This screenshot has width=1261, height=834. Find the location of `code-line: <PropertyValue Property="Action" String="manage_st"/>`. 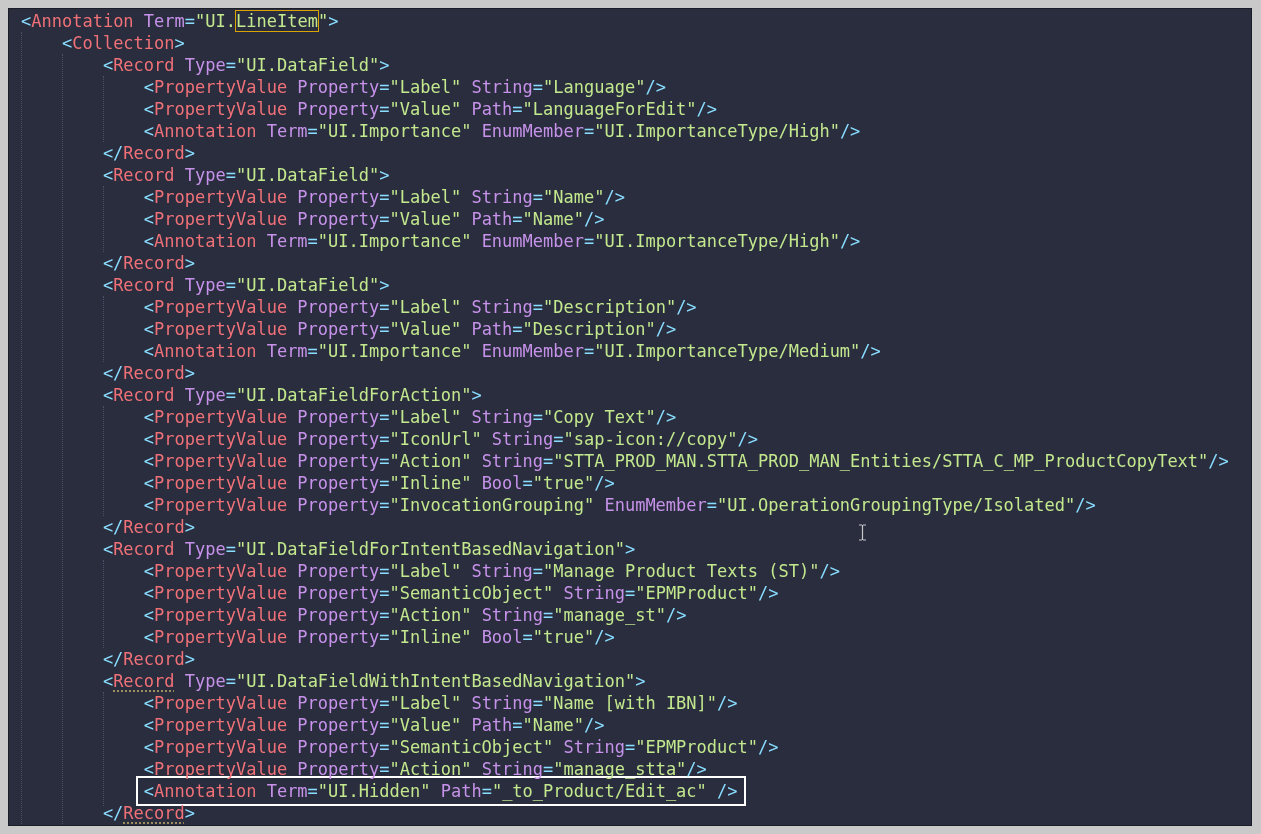

code-line: <PropertyValue Property="Action" String="manage_st"/> is located at coordinates (415, 615).